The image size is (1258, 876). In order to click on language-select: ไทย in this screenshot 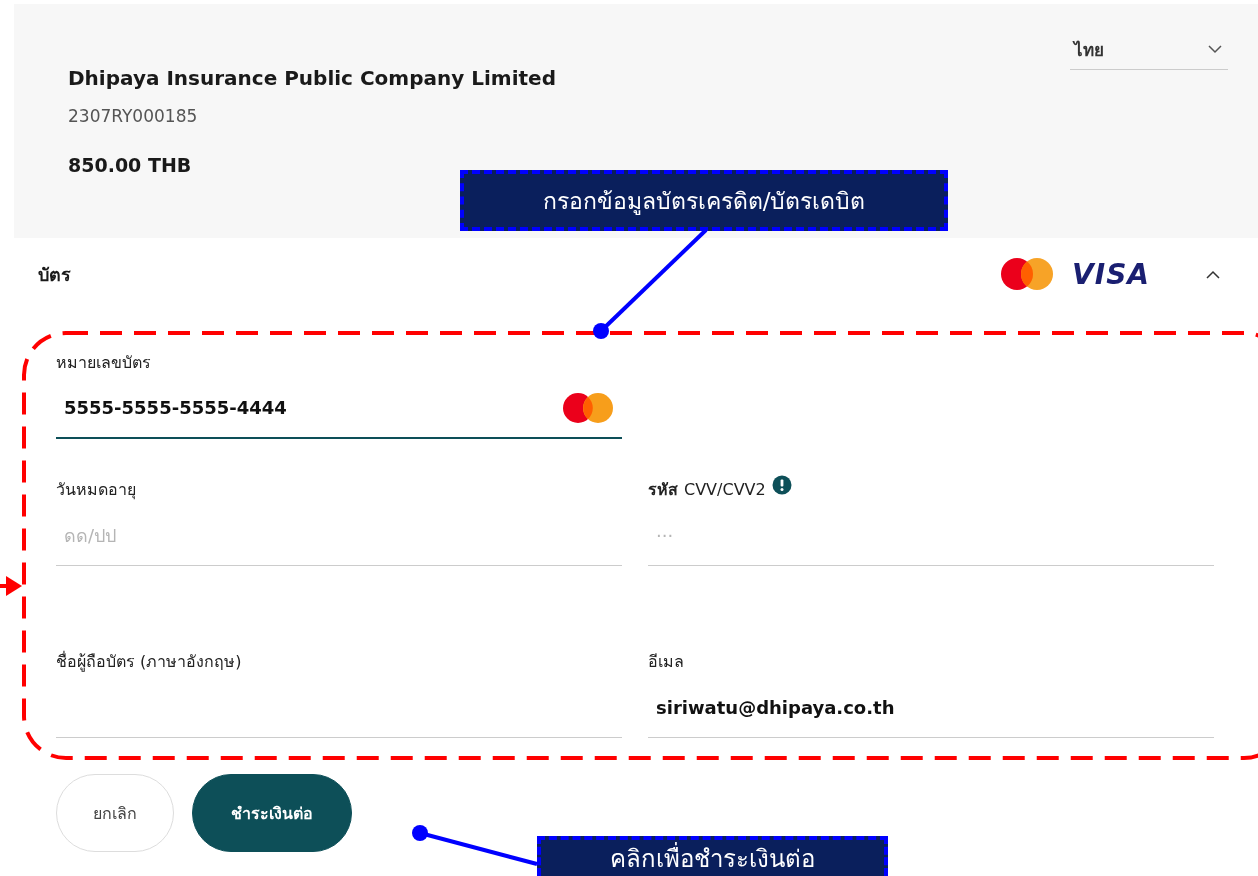, I will do `click(1149, 50)`.